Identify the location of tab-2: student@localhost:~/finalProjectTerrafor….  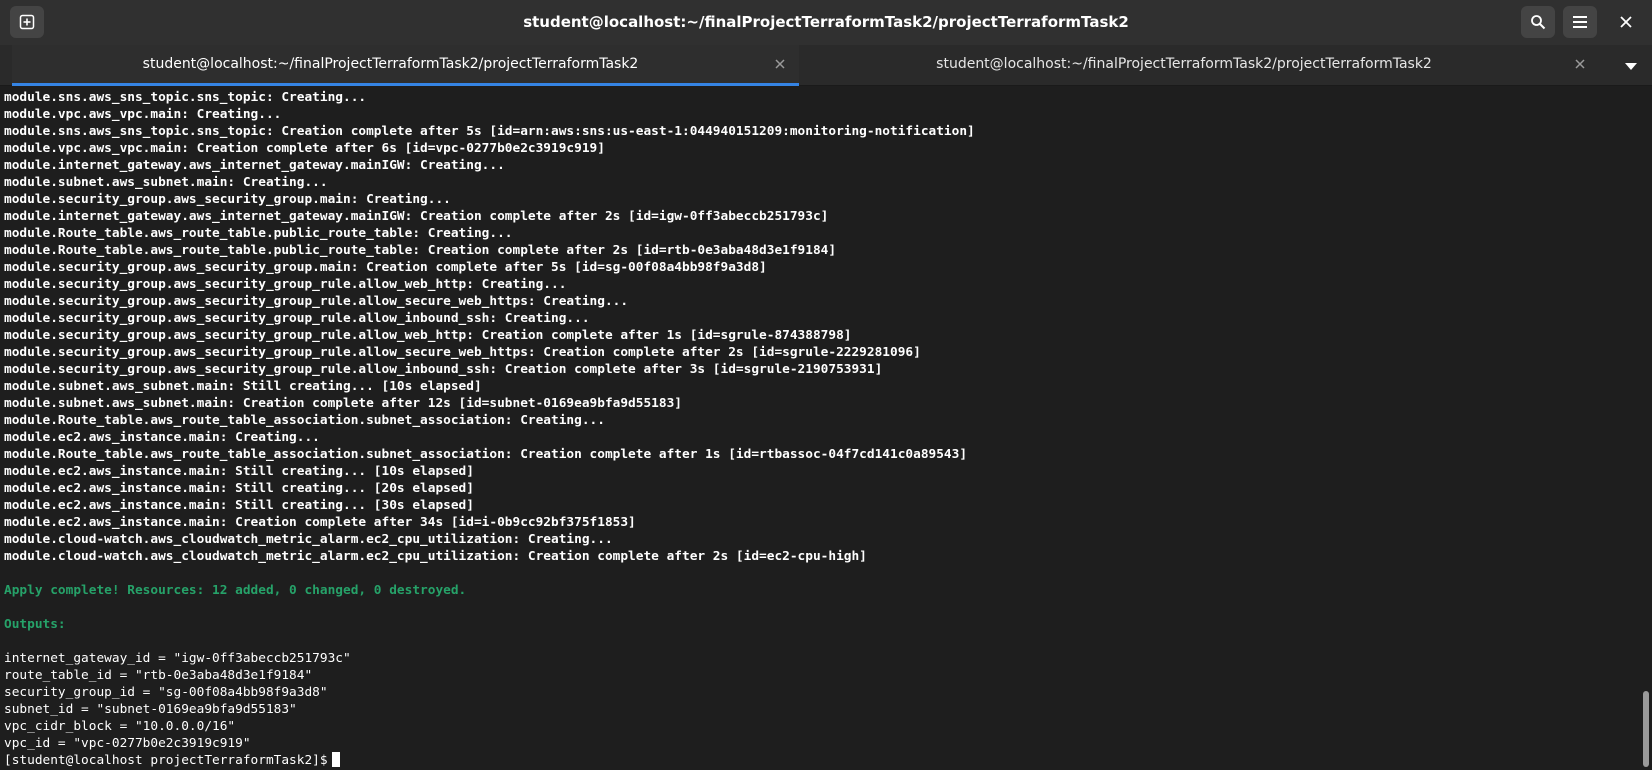
(1199, 65).